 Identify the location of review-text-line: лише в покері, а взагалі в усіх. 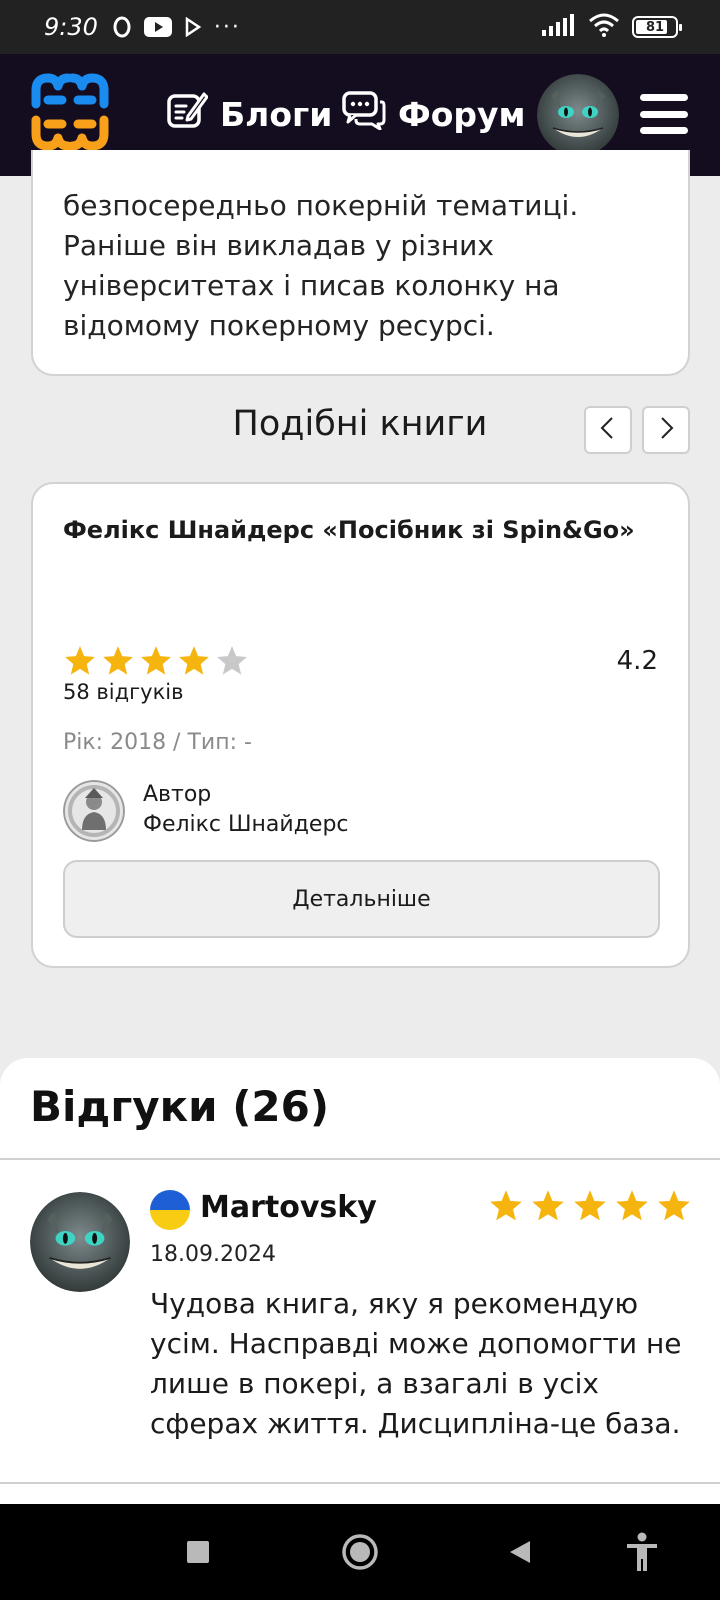
(374, 1383).